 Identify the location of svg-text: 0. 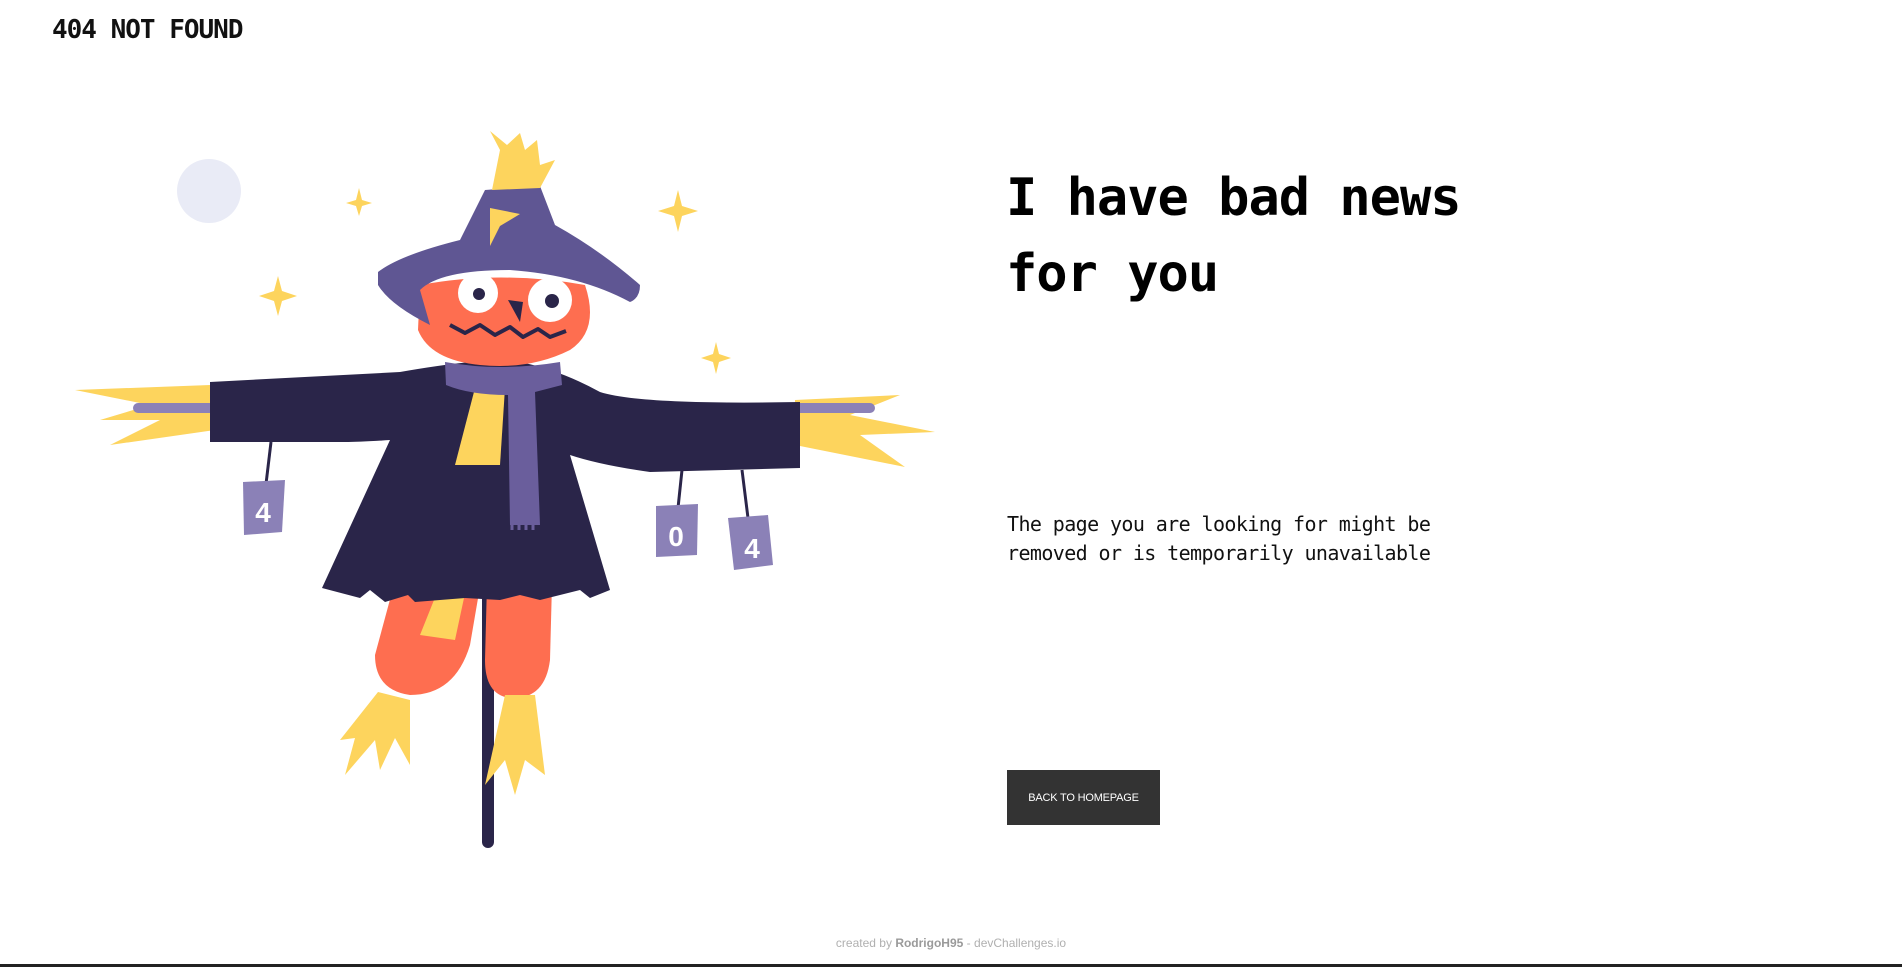
(676, 536).